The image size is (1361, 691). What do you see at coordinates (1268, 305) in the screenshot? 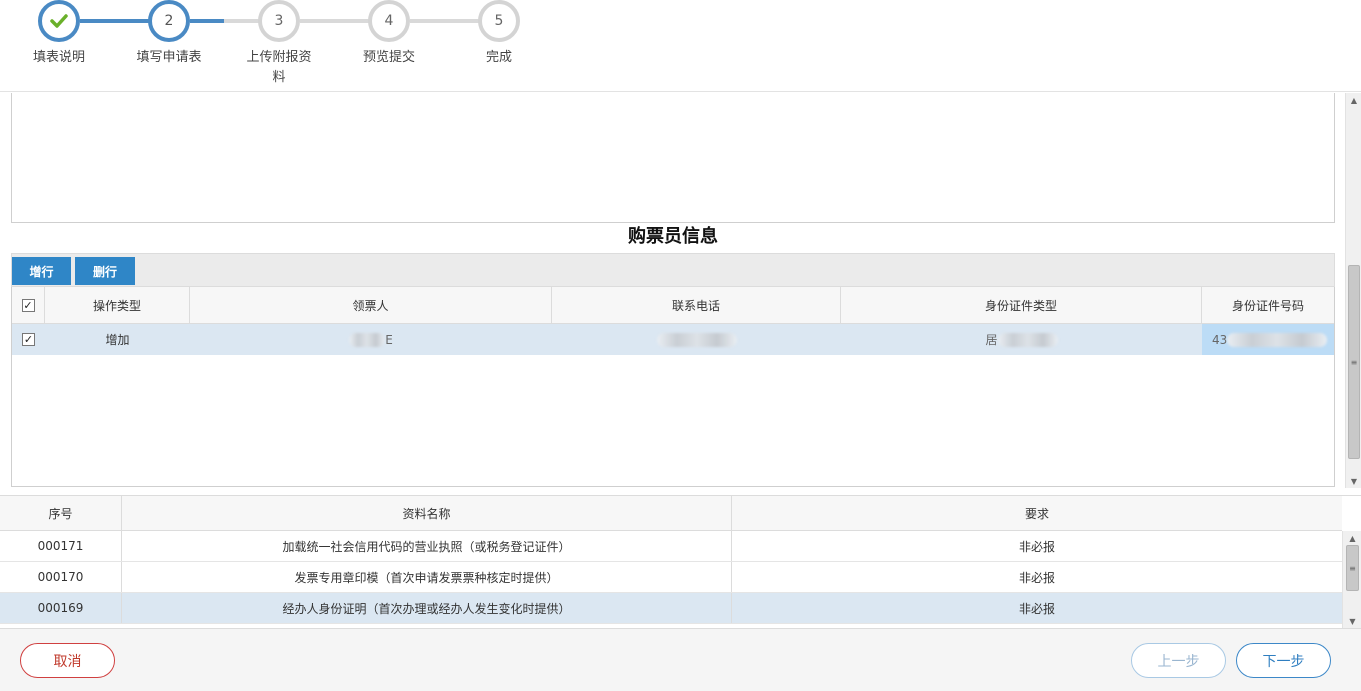
I see `header-id-number: 身份证件号码` at bounding box center [1268, 305].